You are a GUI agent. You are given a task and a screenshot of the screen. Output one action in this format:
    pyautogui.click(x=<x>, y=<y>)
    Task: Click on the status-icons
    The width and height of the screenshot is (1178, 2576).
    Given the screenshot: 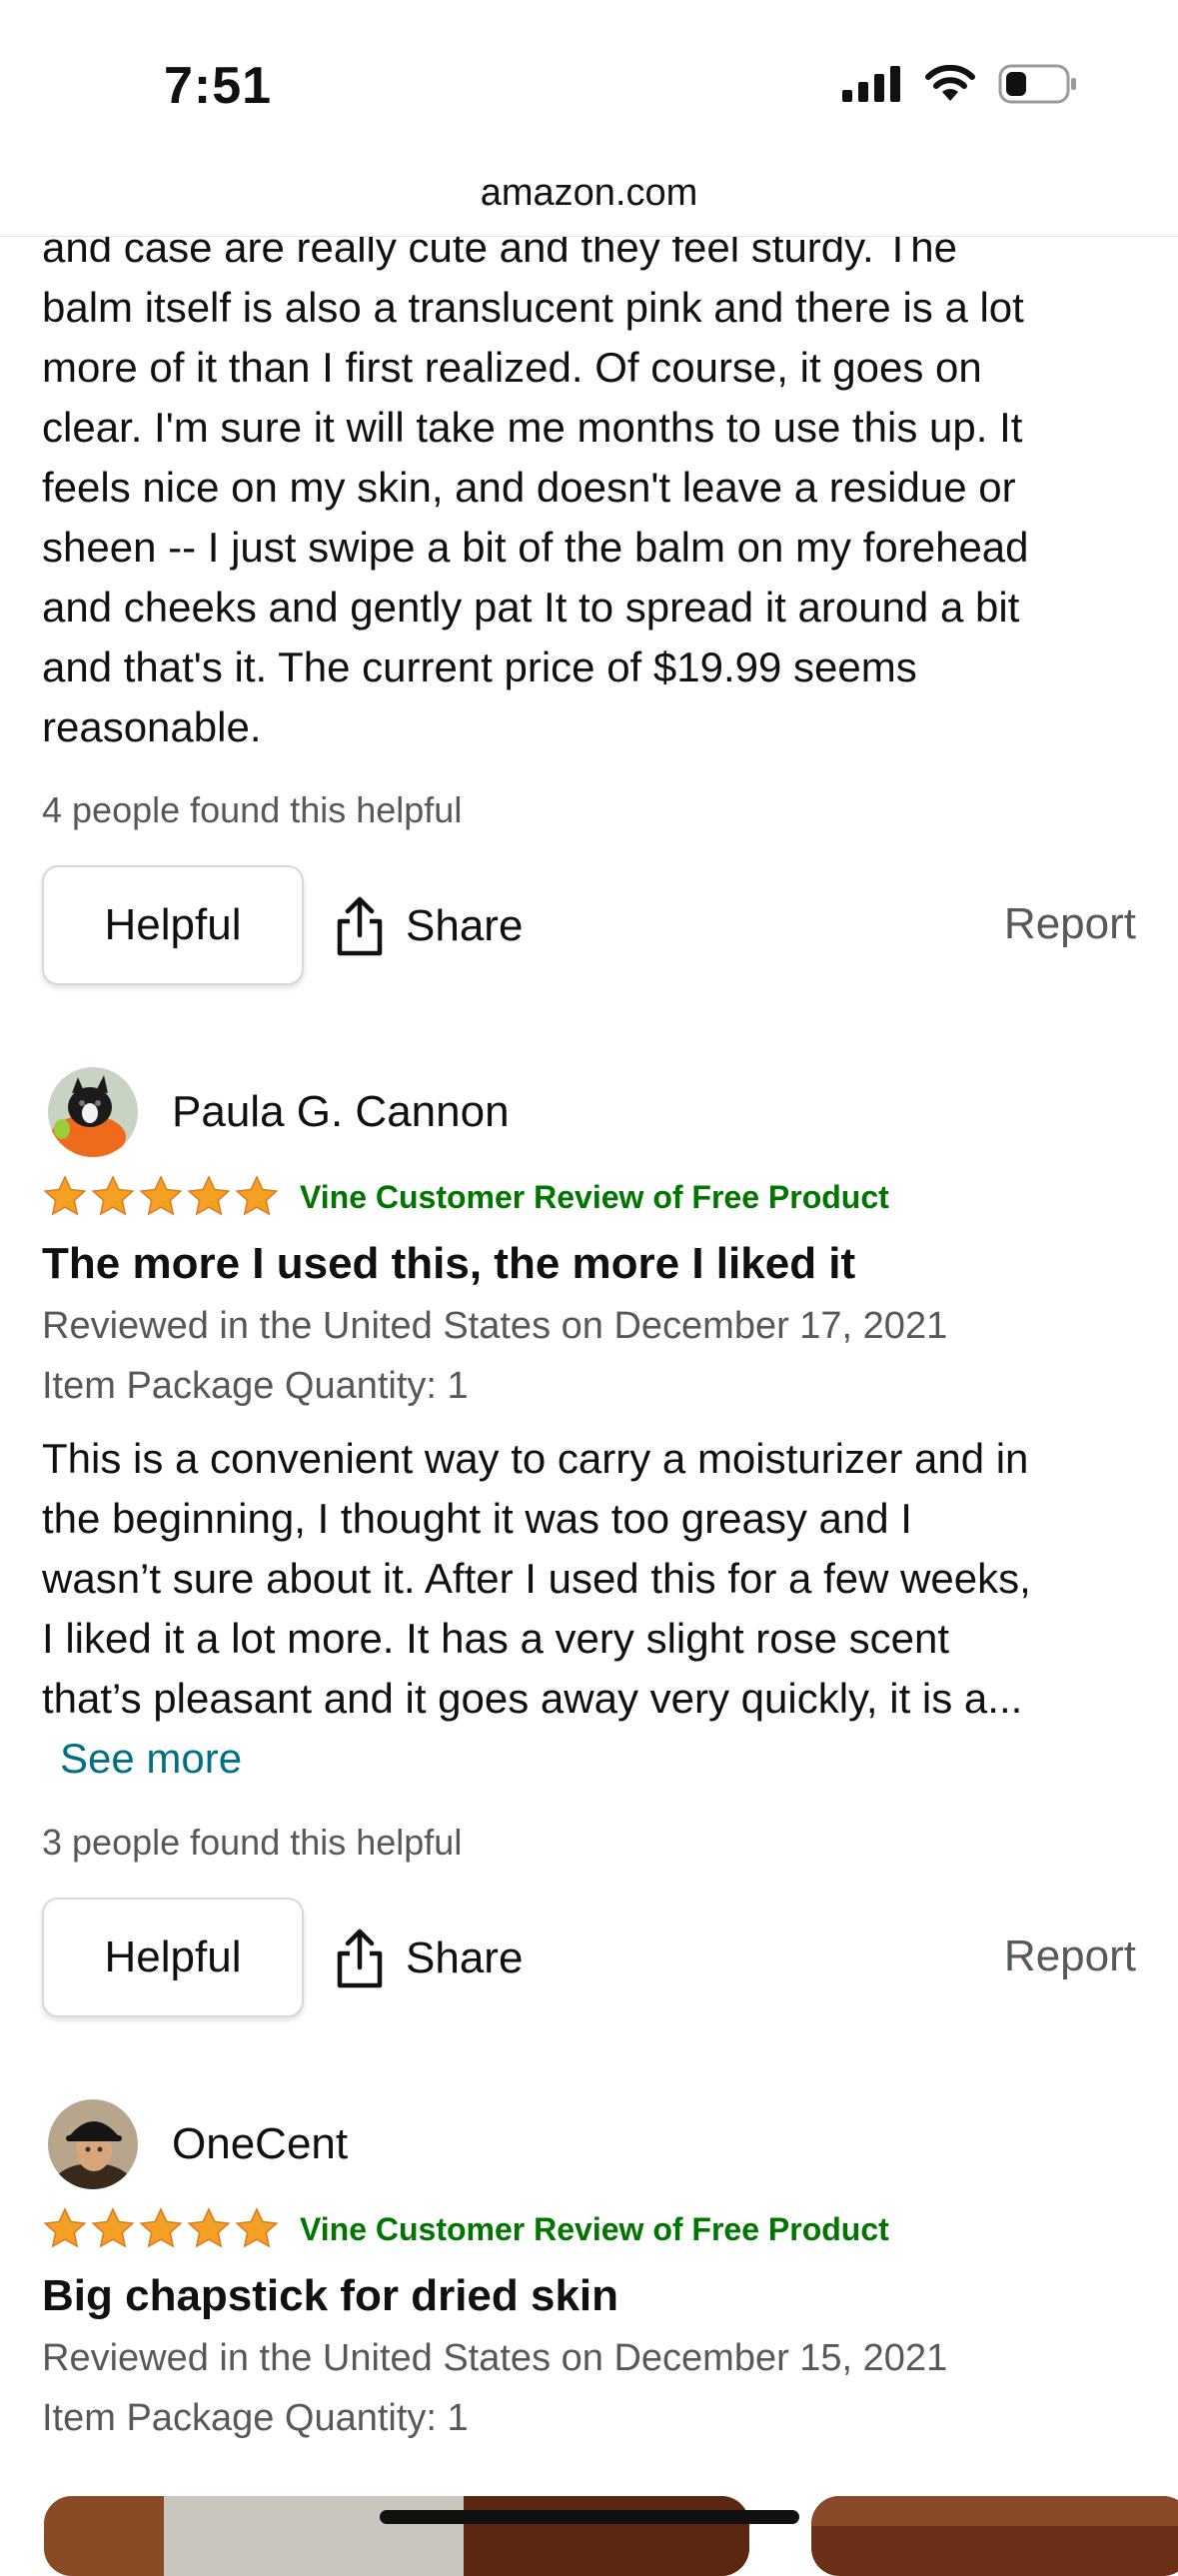 What is the action you would take?
    pyautogui.click(x=960, y=84)
    